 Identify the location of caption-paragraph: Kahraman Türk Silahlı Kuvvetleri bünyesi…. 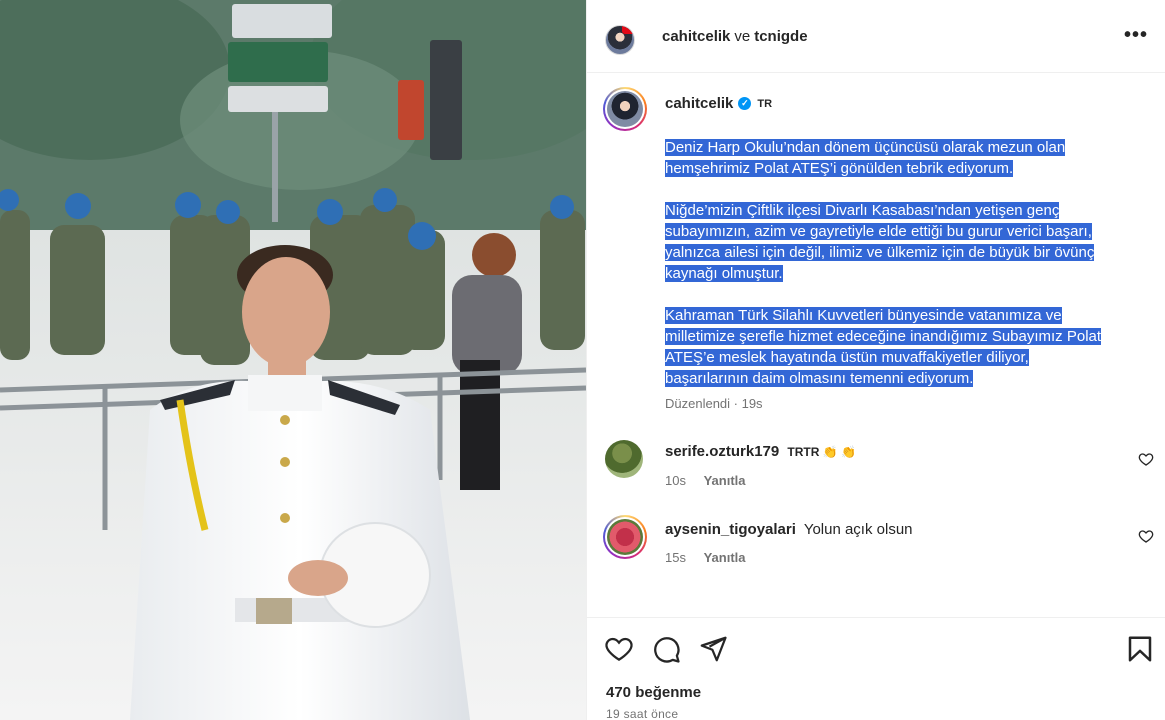
(905, 347).